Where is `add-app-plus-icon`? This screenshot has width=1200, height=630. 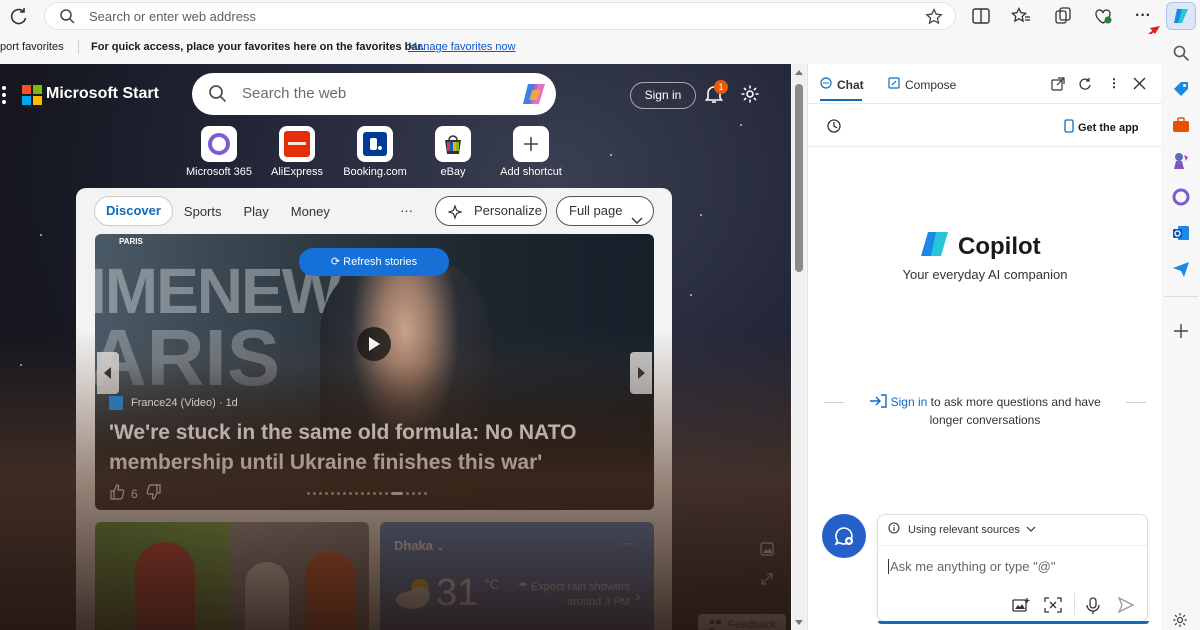
add-app-plus-icon is located at coordinates (1181, 331).